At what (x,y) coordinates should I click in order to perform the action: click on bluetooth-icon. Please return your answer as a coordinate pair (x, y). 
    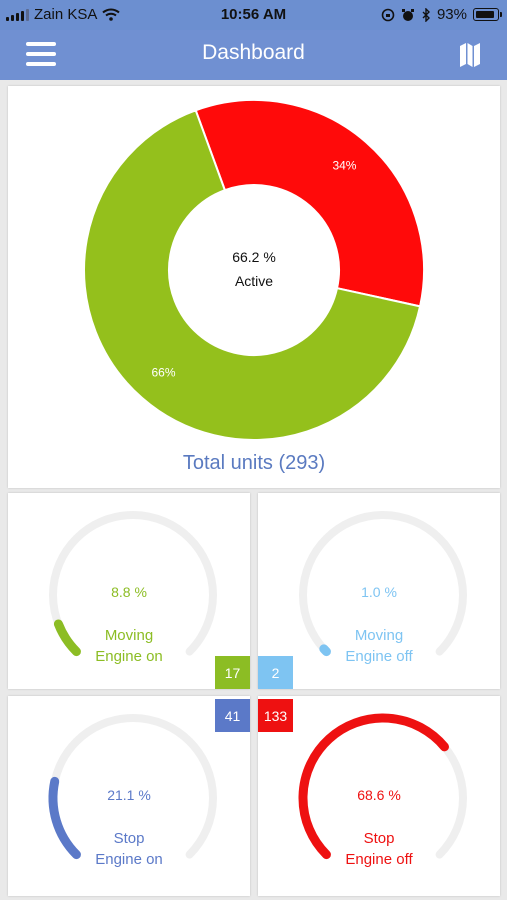
    Looking at the image, I should click on (426, 14).